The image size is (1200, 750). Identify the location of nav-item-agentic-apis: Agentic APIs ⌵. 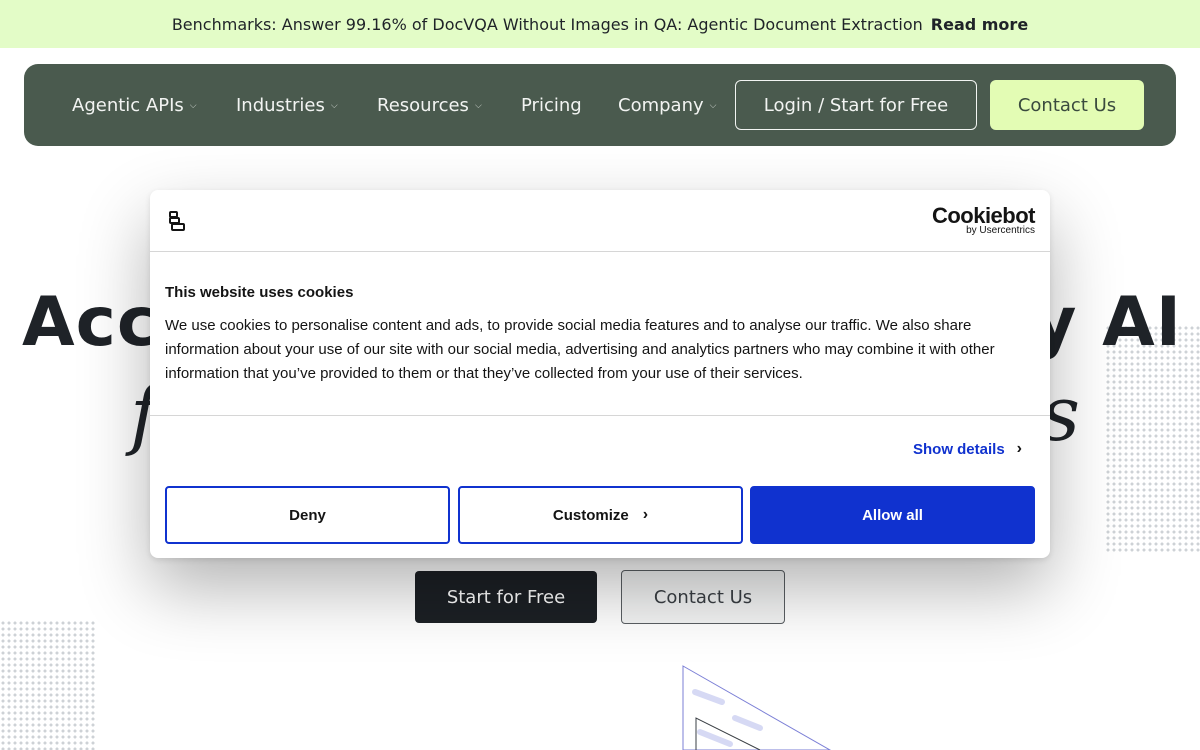
(134, 105).